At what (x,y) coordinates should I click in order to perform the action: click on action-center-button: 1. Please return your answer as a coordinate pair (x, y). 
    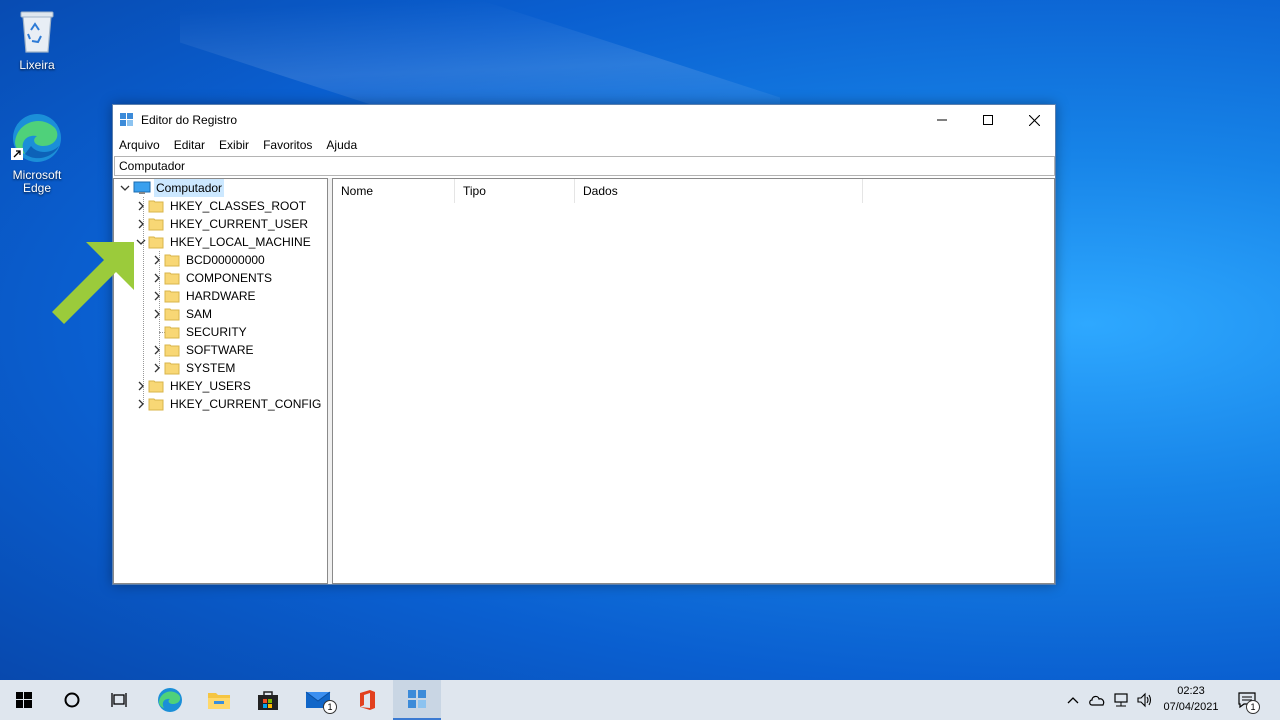
    Looking at the image, I should click on (1247, 700).